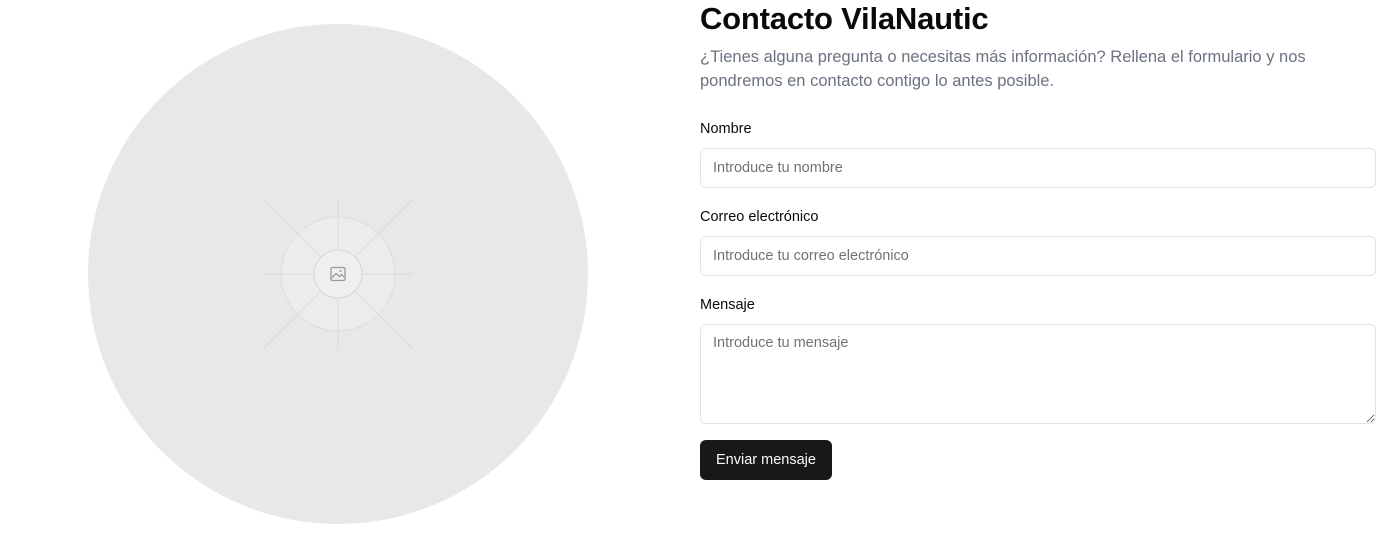  I want to click on message-label: Mensaje, so click(727, 305).